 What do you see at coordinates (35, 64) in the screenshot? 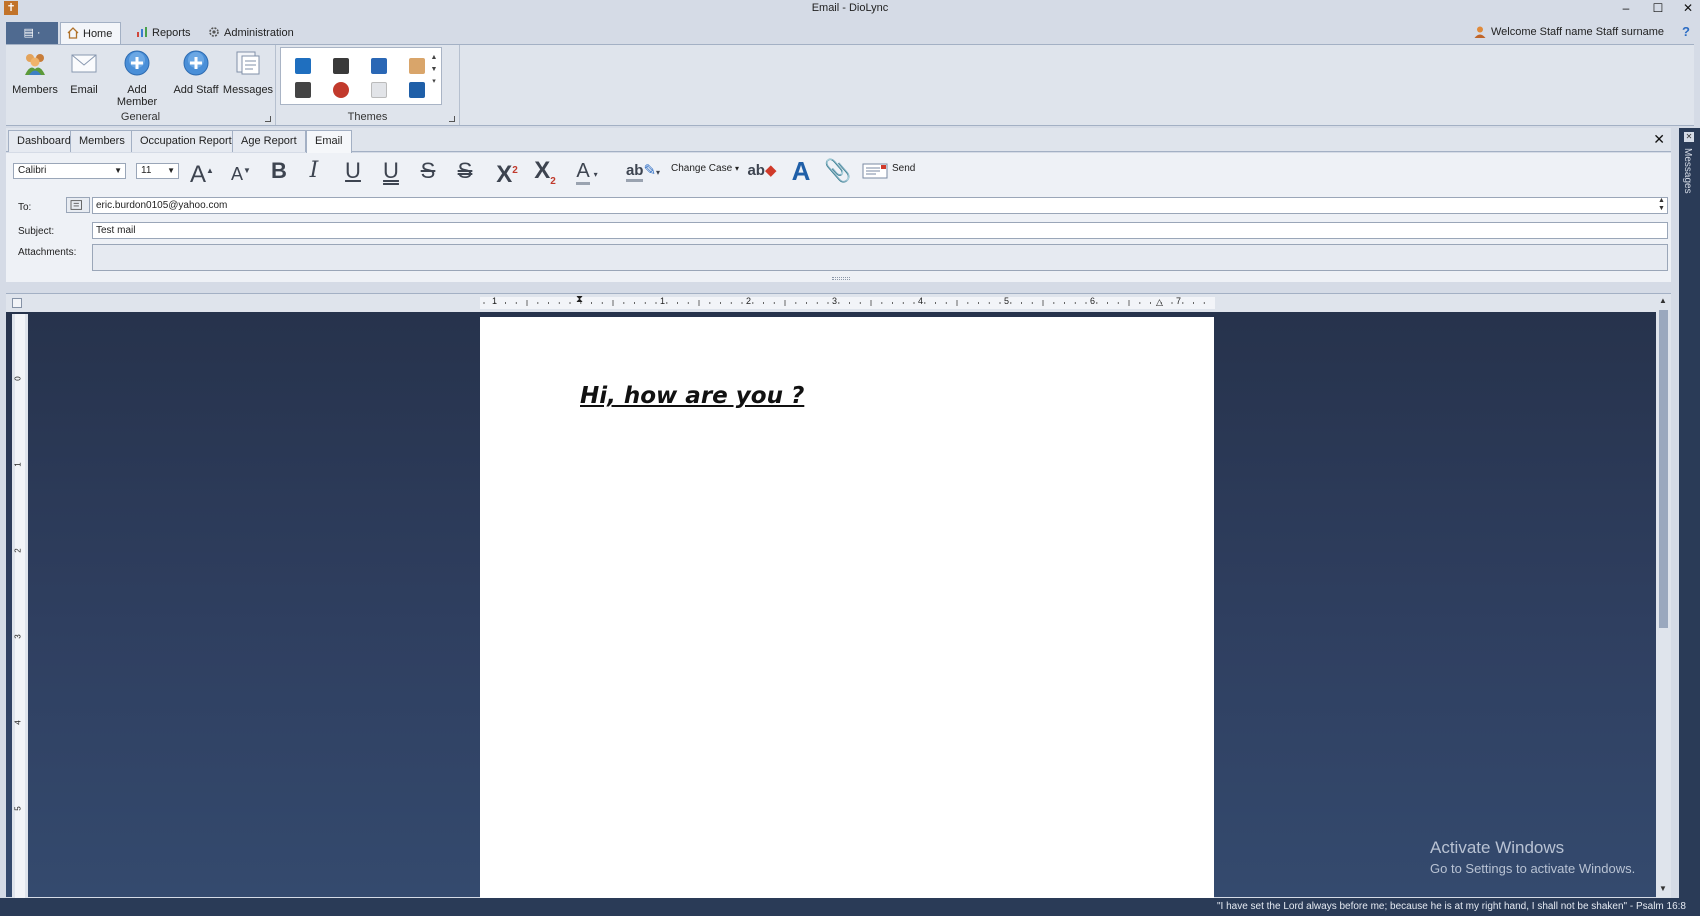
I see `members-icon` at bounding box center [35, 64].